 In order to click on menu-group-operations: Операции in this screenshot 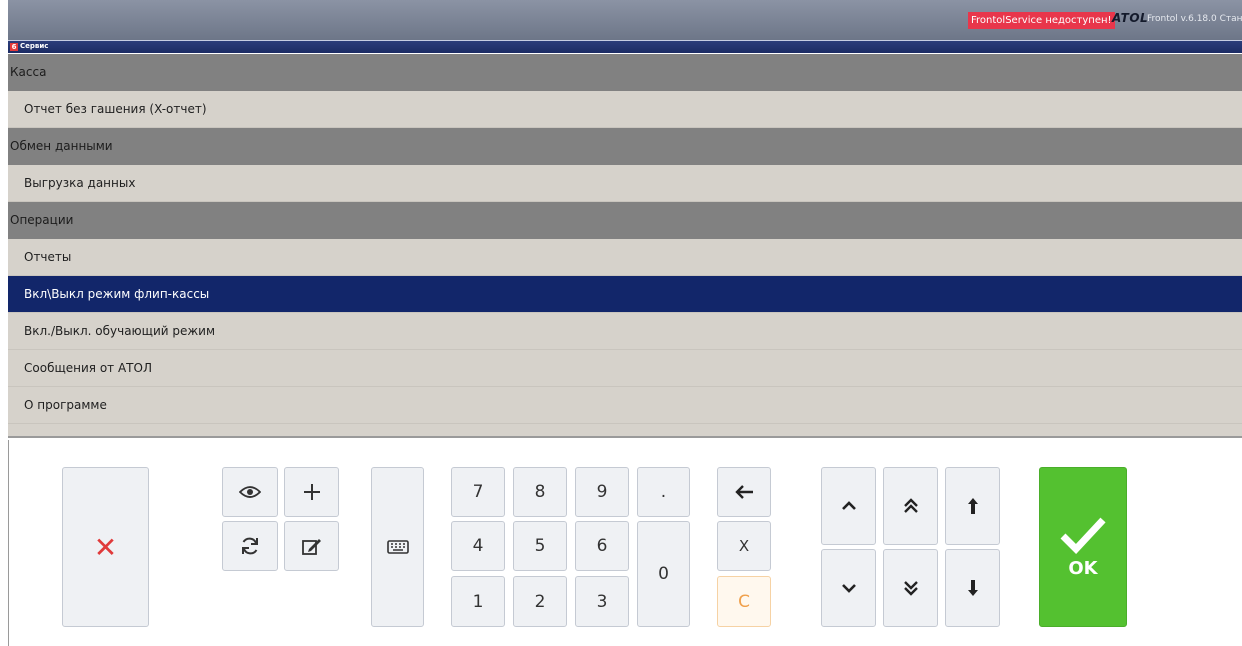, I will do `click(625, 220)`.